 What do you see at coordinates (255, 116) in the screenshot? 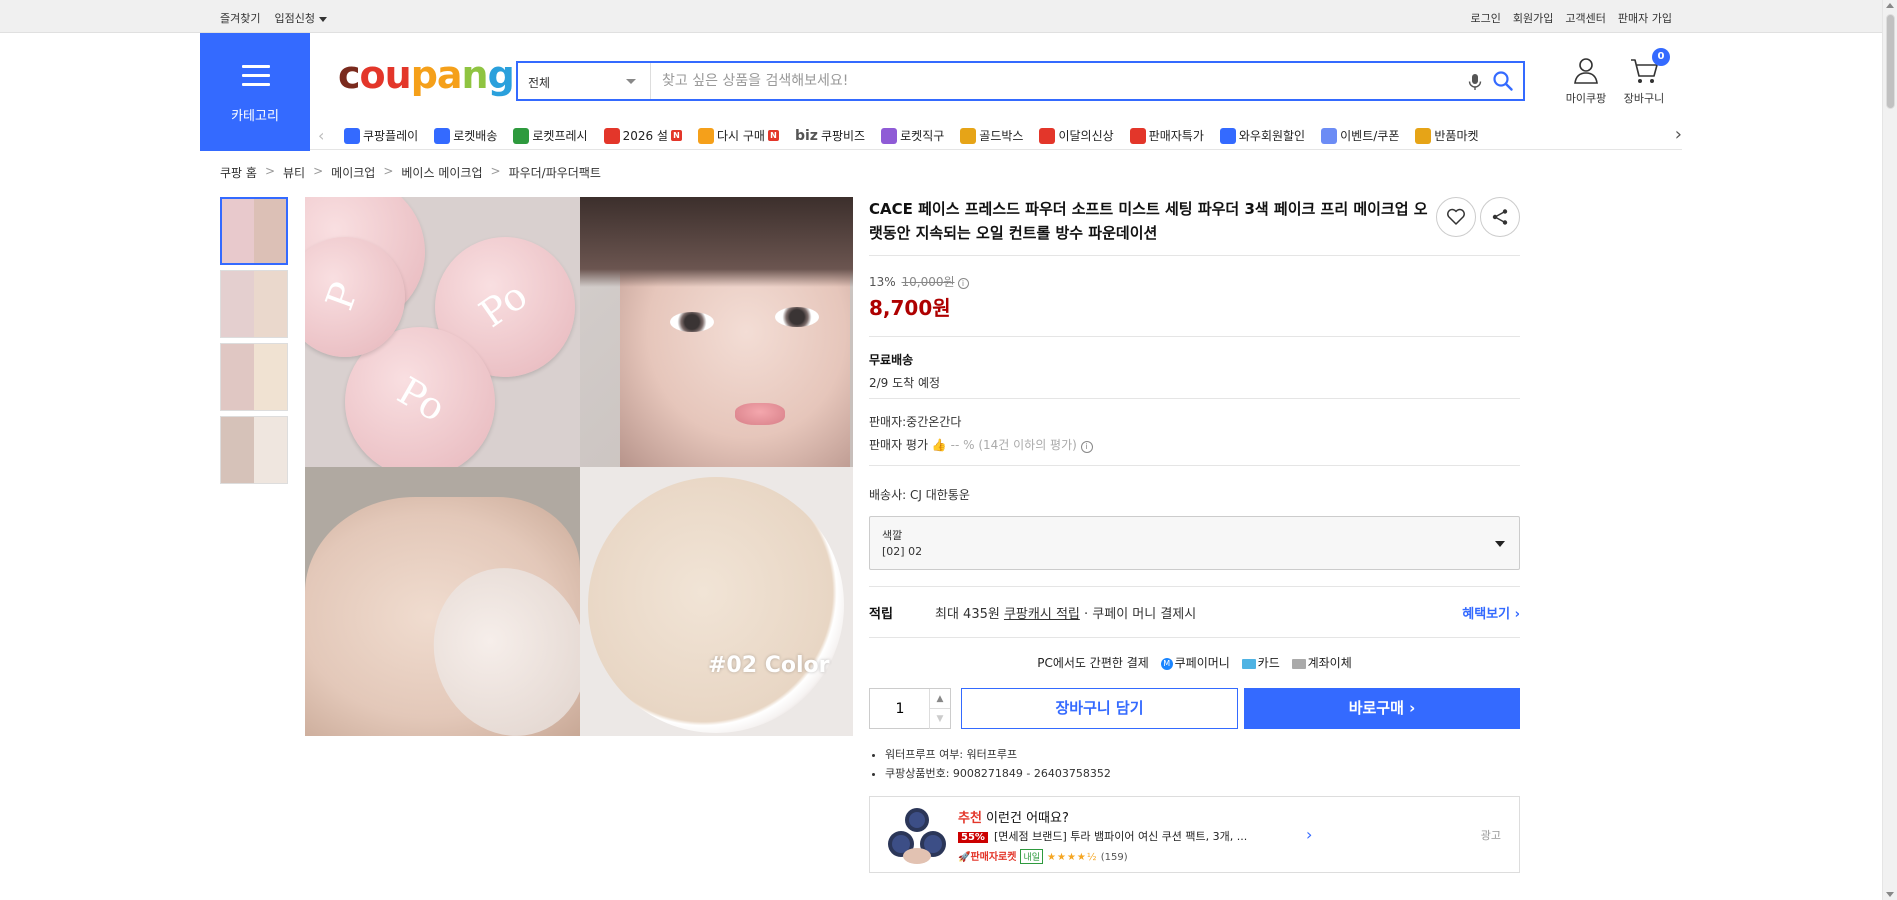
I see `category-menu-label: 카테고리` at bounding box center [255, 116].